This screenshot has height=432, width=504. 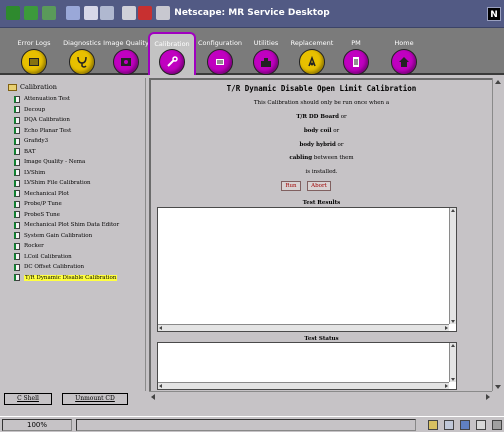 What do you see at coordinates (303, 327) in the screenshot?
I see `results-horizontal-scrollbar` at bounding box center [303, 327].